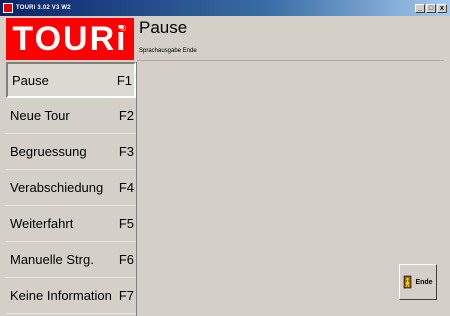  Describe the element at coordinates (71, 80) in the screenshot. I see `menu-item-pause: Pause F1` at that location.